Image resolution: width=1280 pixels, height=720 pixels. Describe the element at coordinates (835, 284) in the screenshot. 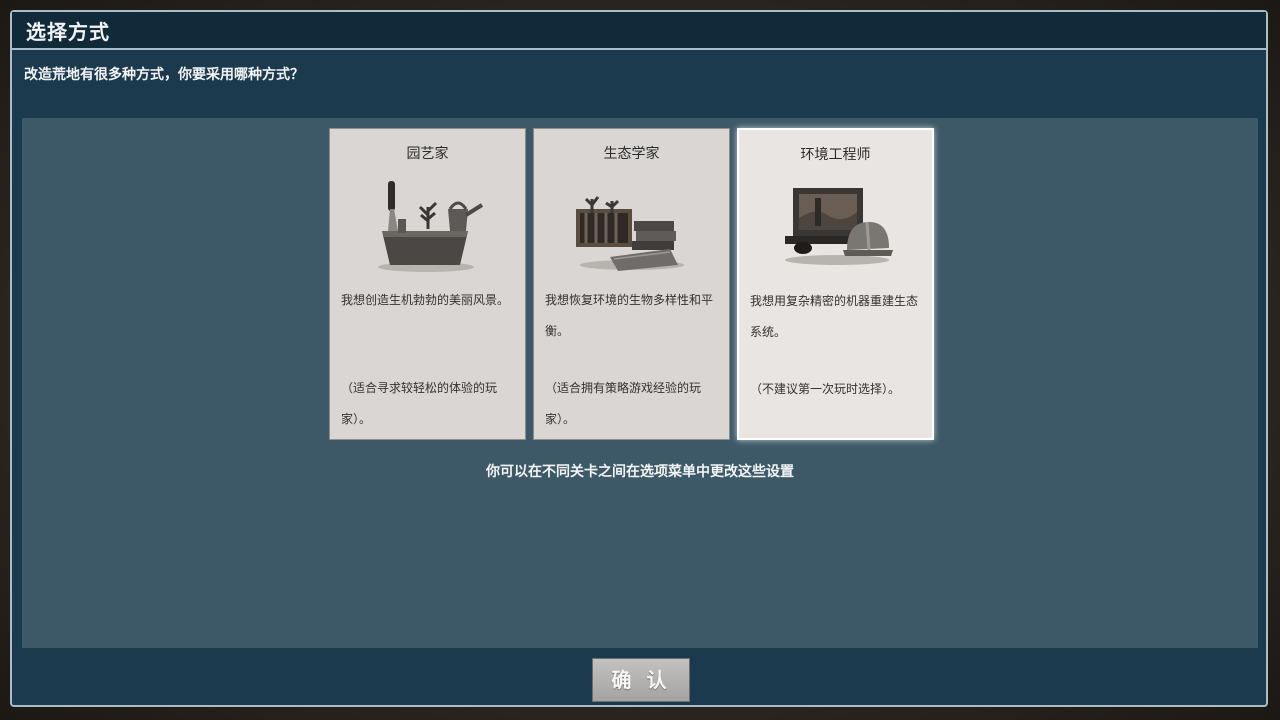

I see `option-card-engineer: 环境工程师 我想用复杂精密的机器重建生态系统。 （不建议第一次玩时选择）。` at that location.